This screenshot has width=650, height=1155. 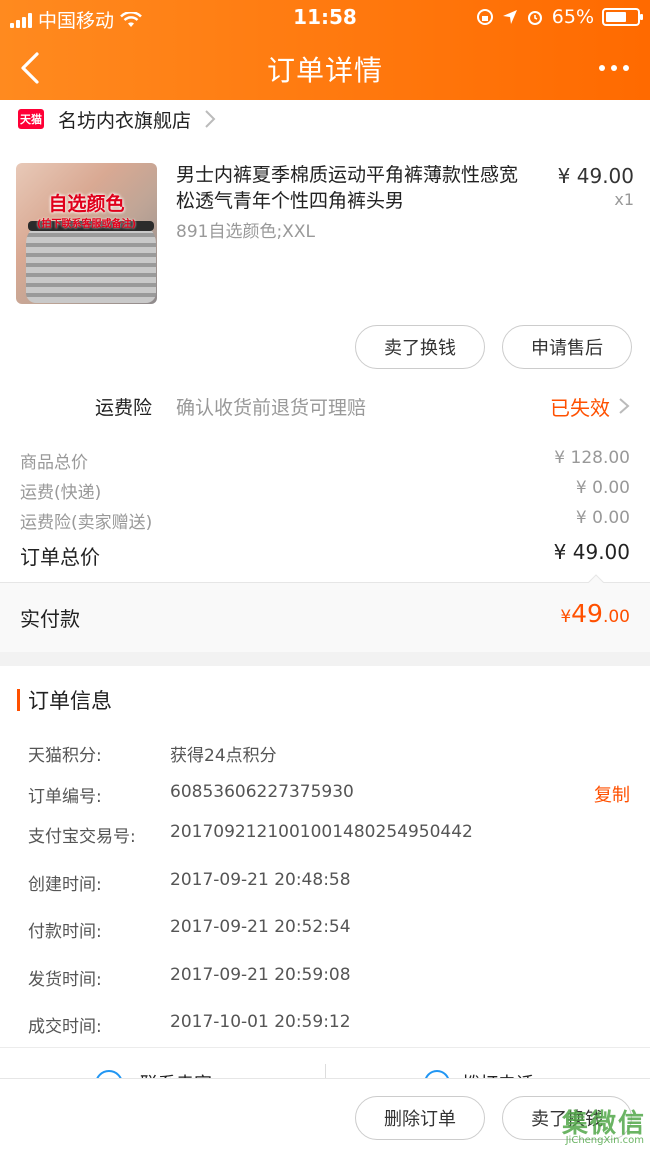 What do you see at coordinates (595, 176) in the screenshot?
I see `product-price: ¥ 49.00` at bounding box center [595, 176].